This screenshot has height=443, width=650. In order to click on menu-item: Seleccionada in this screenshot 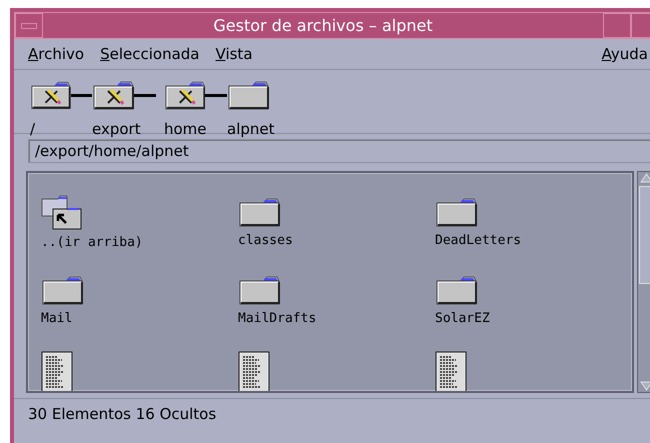, I will do `click(150, 57)`.